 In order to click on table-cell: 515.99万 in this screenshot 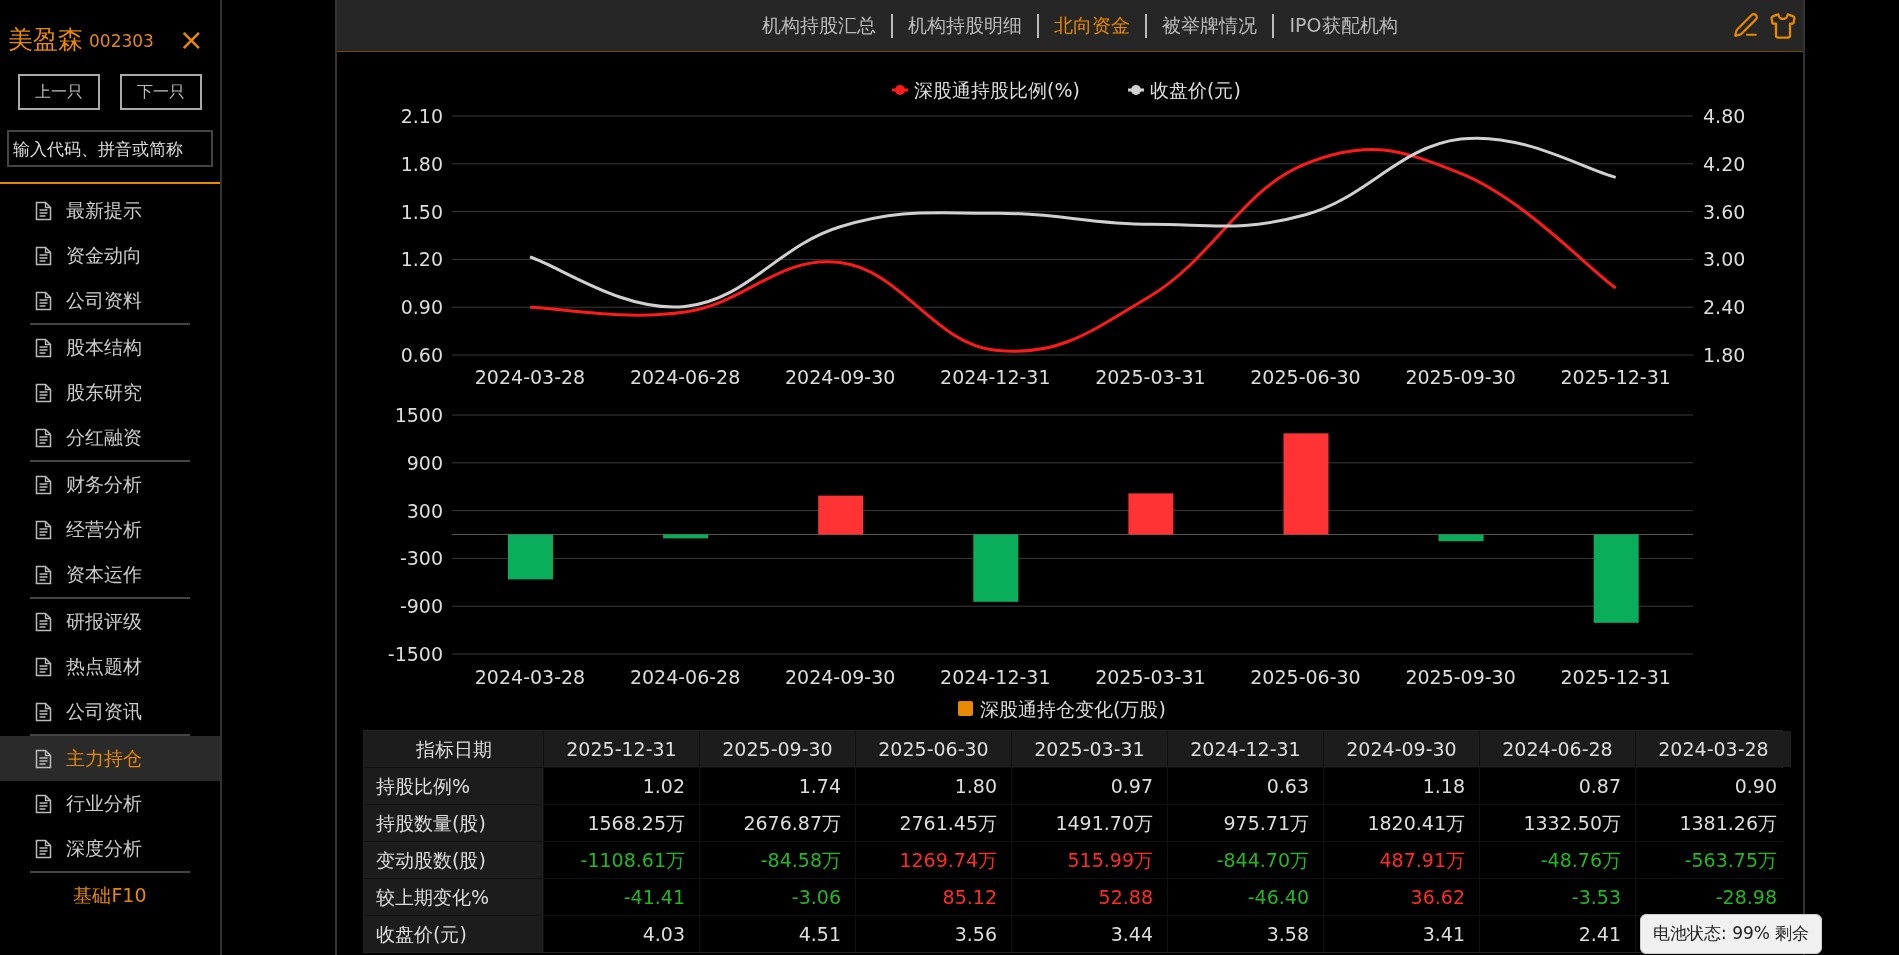, I will do `click(1089, 860)`.